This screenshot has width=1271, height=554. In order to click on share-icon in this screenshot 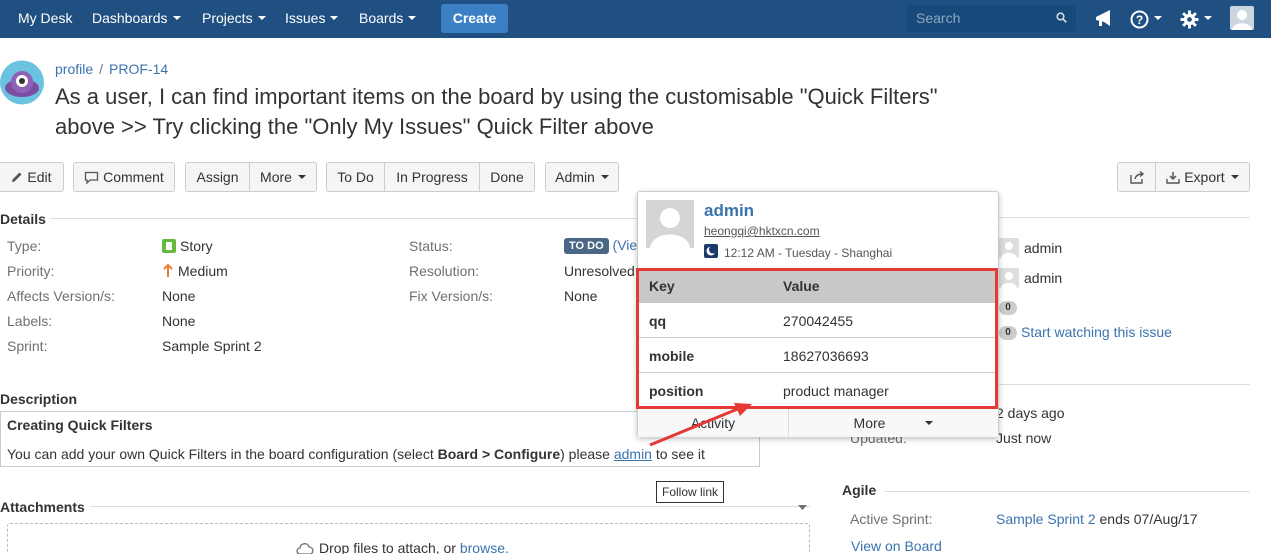, I will do `click(1136, 177)`.